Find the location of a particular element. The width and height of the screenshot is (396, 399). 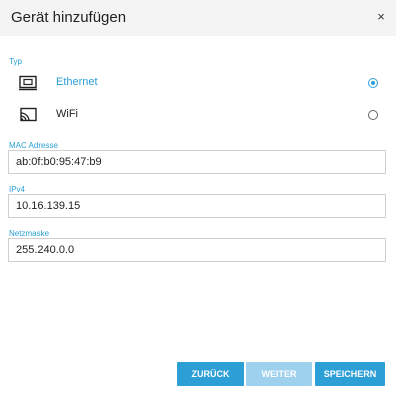

wifi-label: WiFi is located at coordinates (67, 114).